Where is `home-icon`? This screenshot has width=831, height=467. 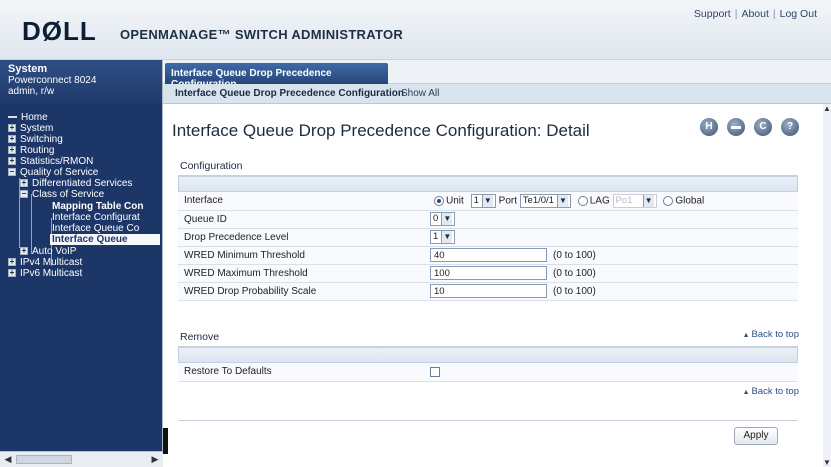
home-icon is located at coordinates (12, 117).